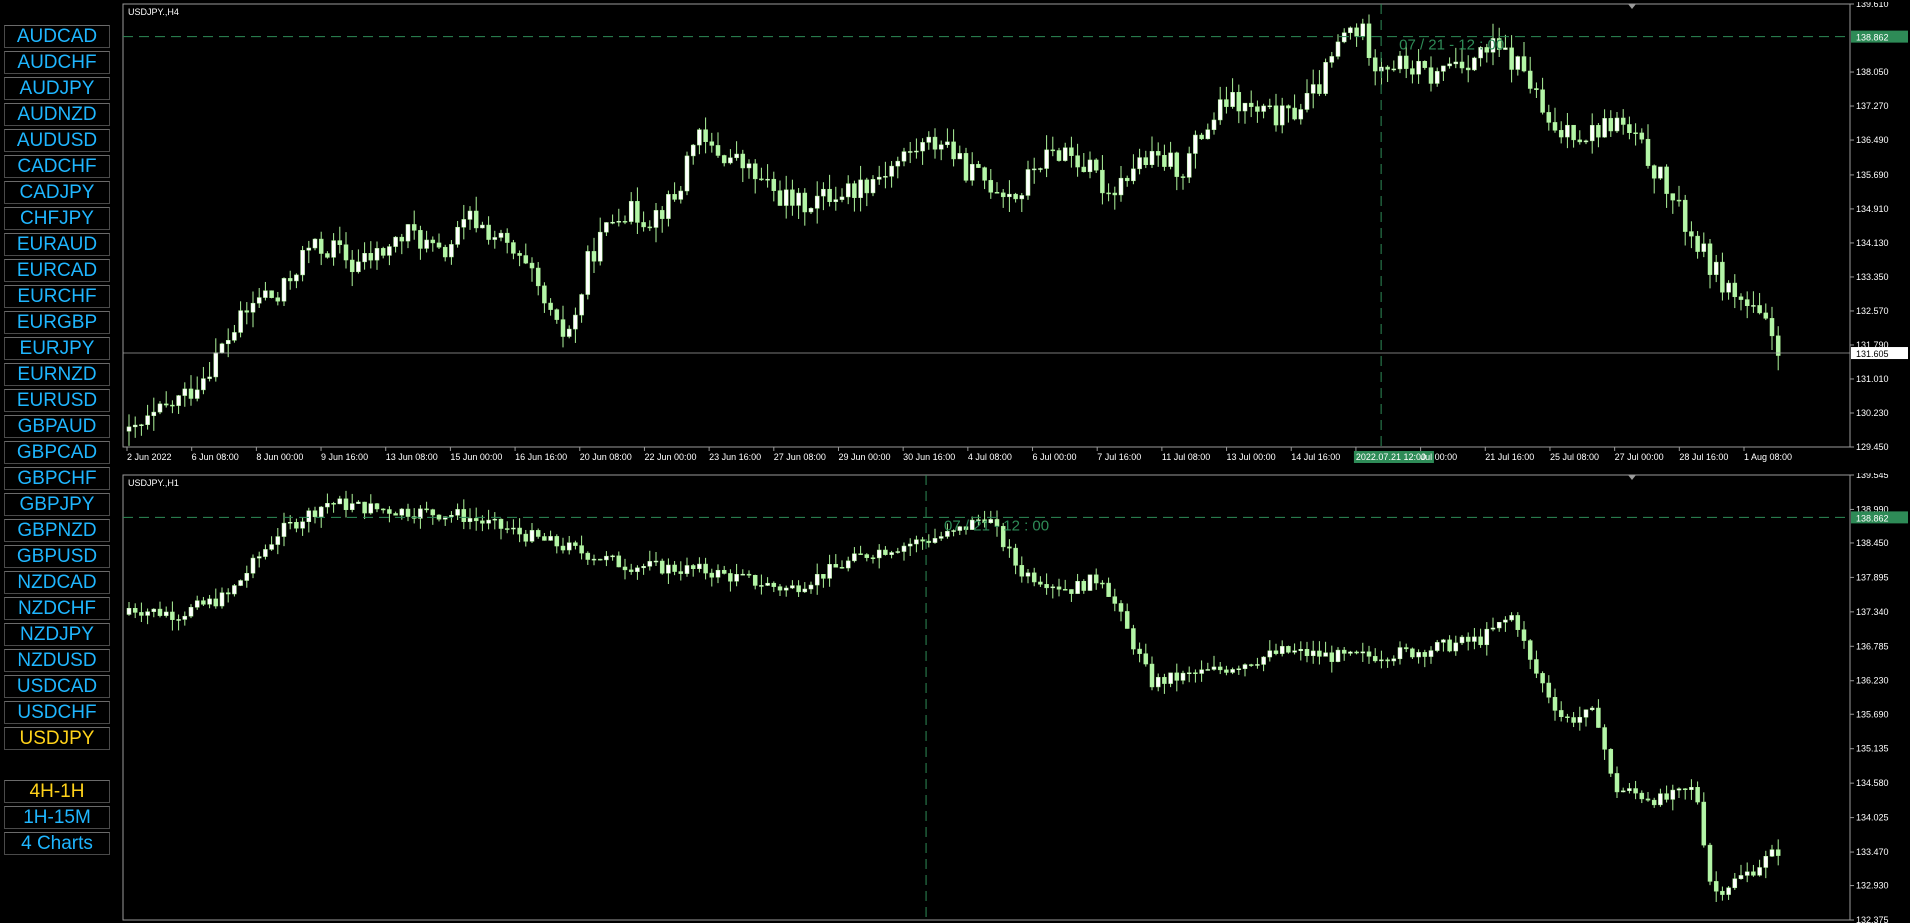 This screenshot has height=923, width=1910. I want to click on symbol-button-eurjpy: EURJPY, so click(57, 348).